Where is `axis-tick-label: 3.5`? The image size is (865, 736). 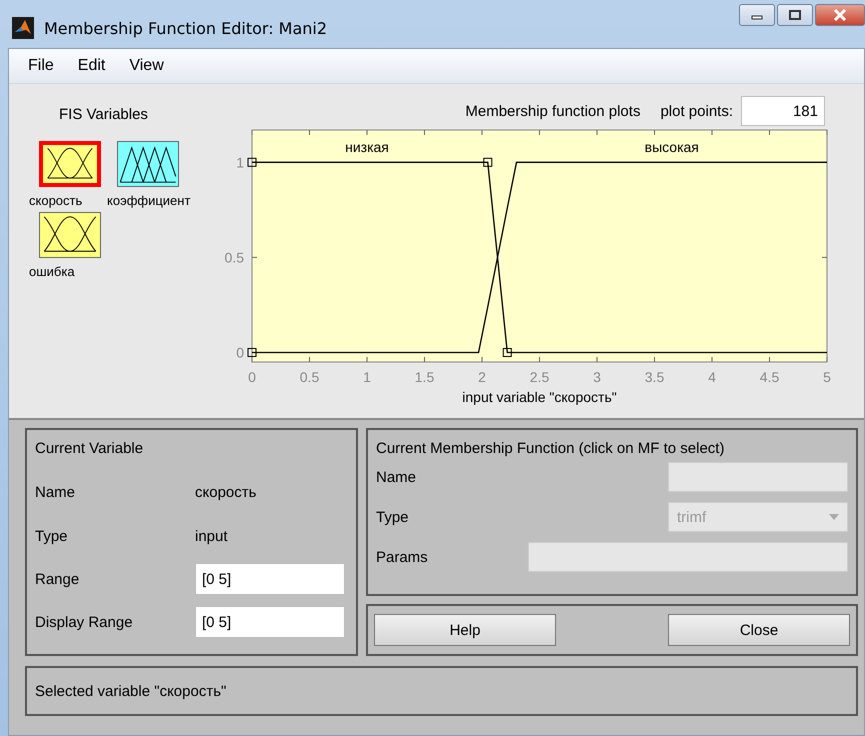
axis-tick-label: 3.5 is located at coordinates (654, 377).